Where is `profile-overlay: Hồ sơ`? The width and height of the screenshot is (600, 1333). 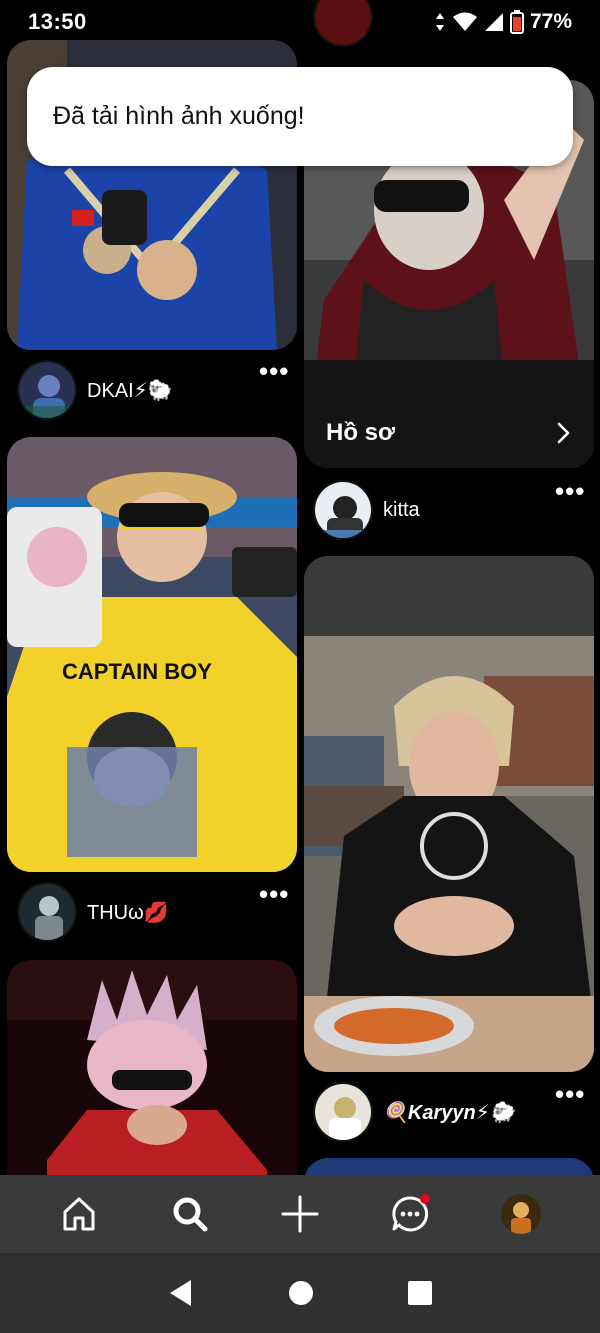 profile-overlay: Hồ sơ is located at coordinates (449, 433).